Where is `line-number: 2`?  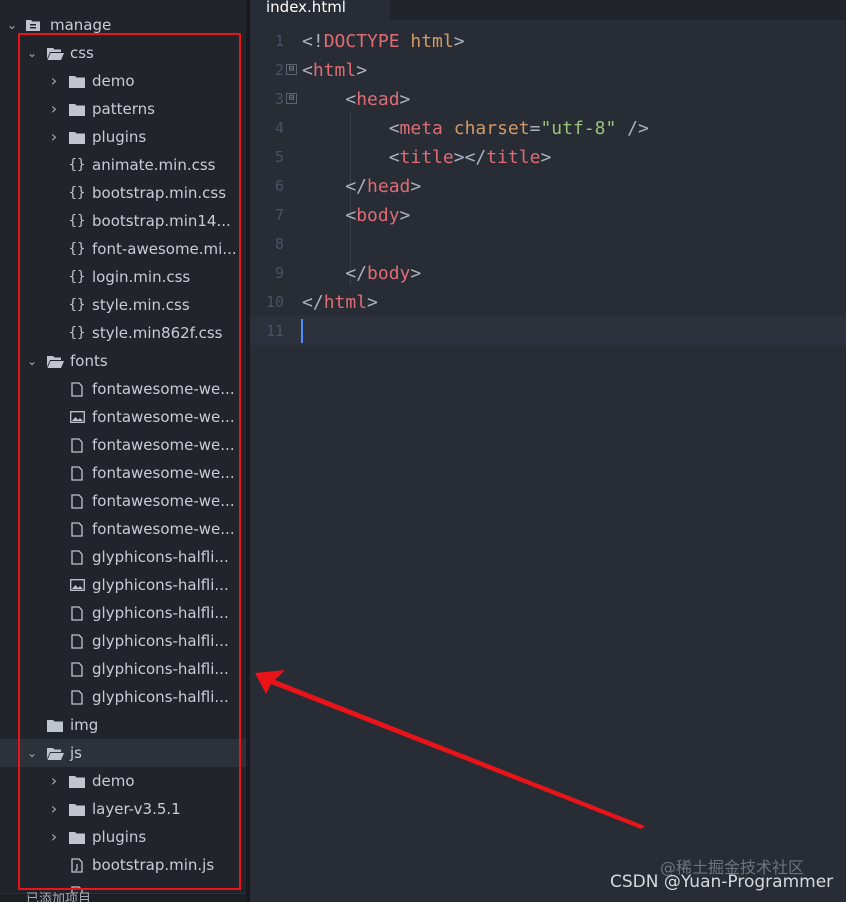 line-number: 2 is located at coordinates (279, 70).